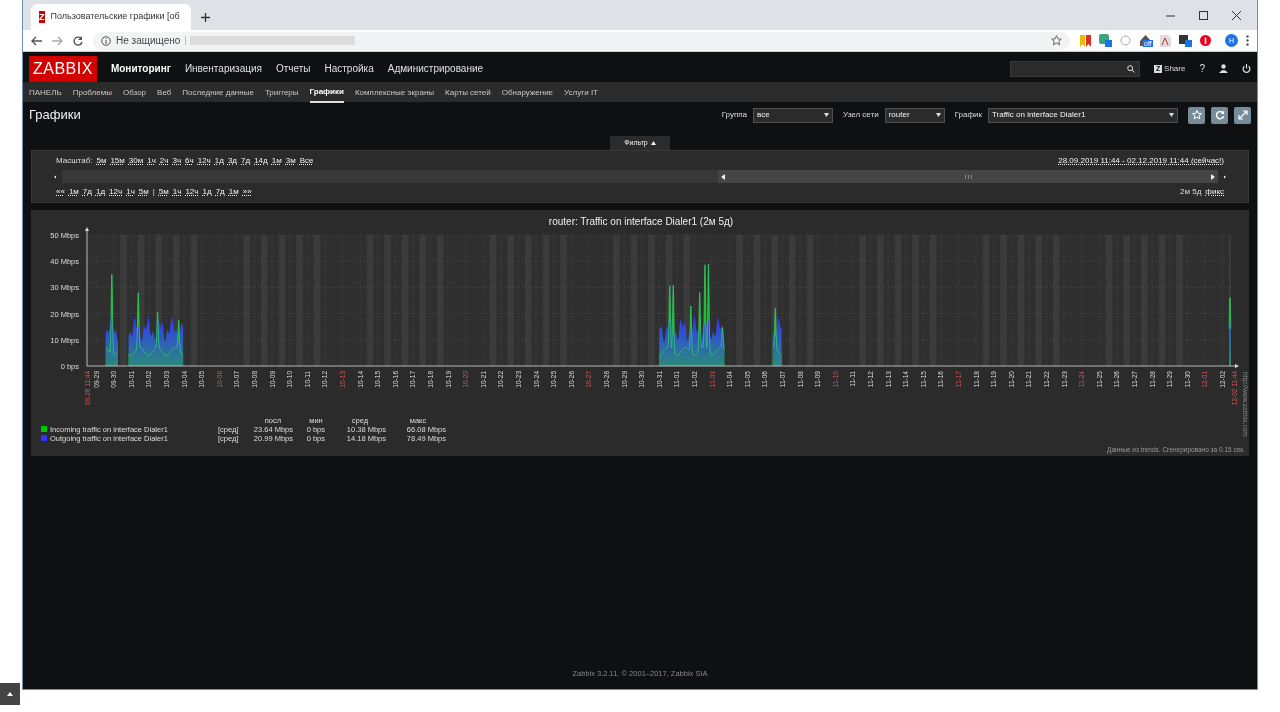  I want to click on zoom-link: 7д, so click(246, 161).